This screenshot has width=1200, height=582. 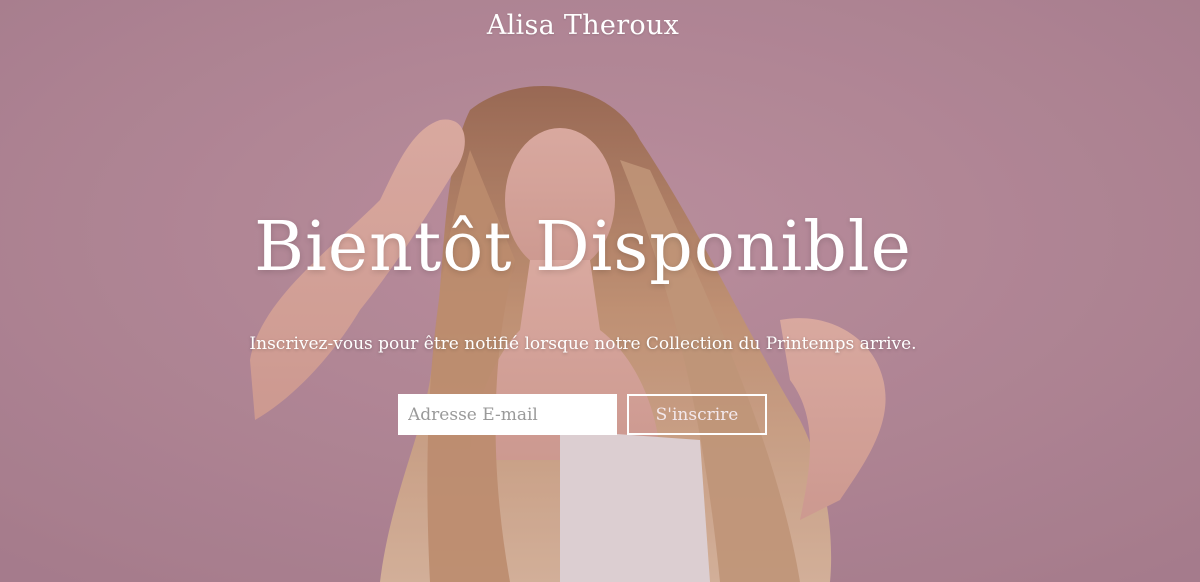 I want to click on signup-form: S'inscrire, so click(x=582, y=414).